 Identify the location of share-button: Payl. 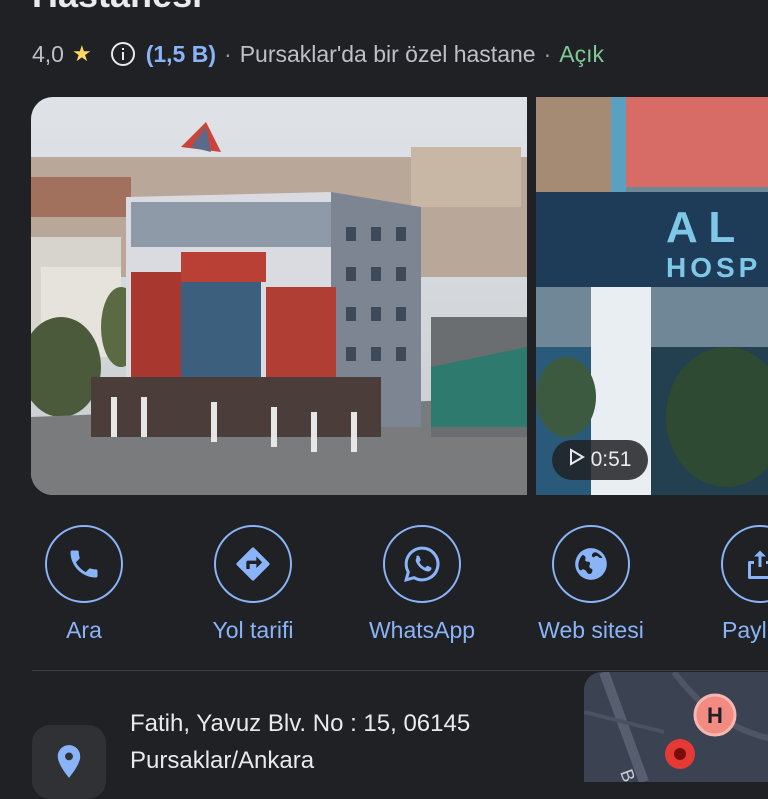
(726, 584).